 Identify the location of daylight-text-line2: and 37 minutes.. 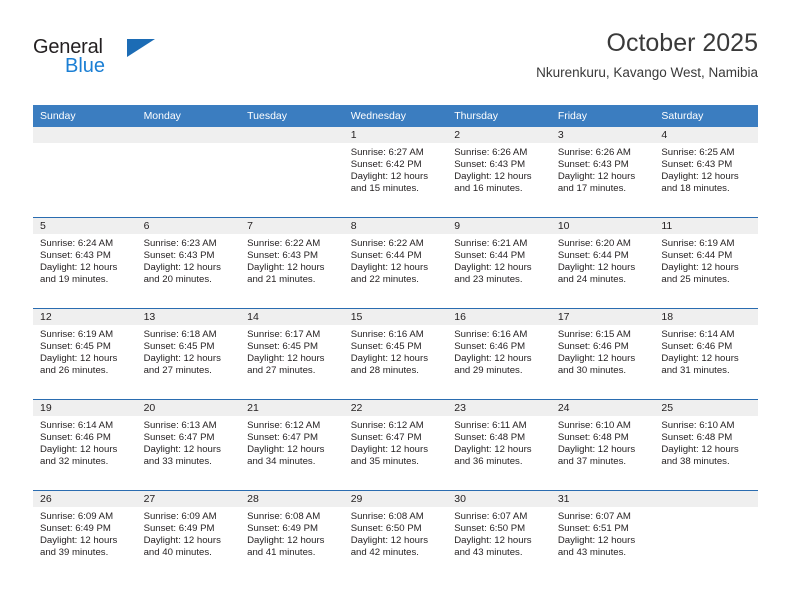
(592, 461).